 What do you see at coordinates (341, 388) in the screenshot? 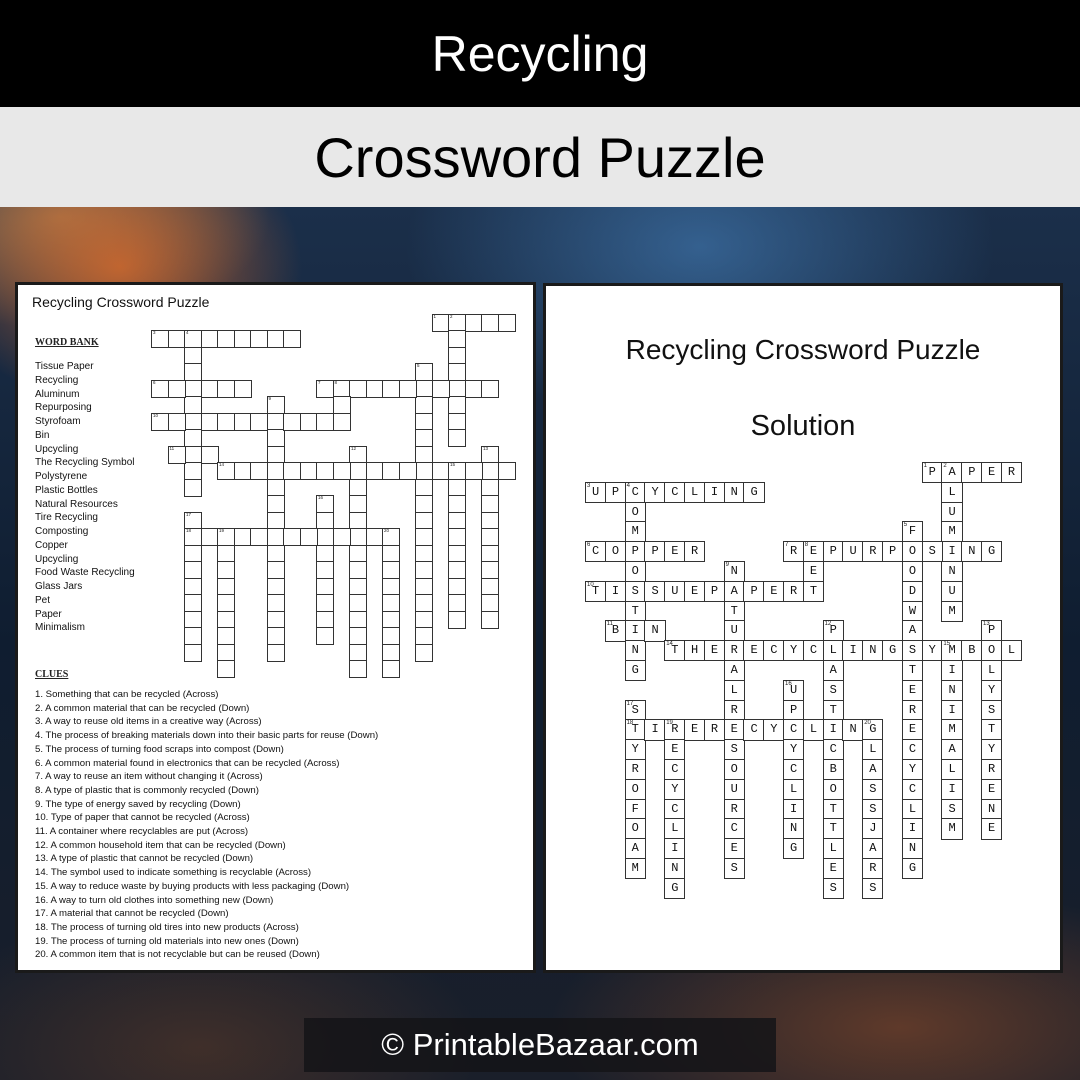
I see `crossword-cell: 8` at bounding box center [341, 388].